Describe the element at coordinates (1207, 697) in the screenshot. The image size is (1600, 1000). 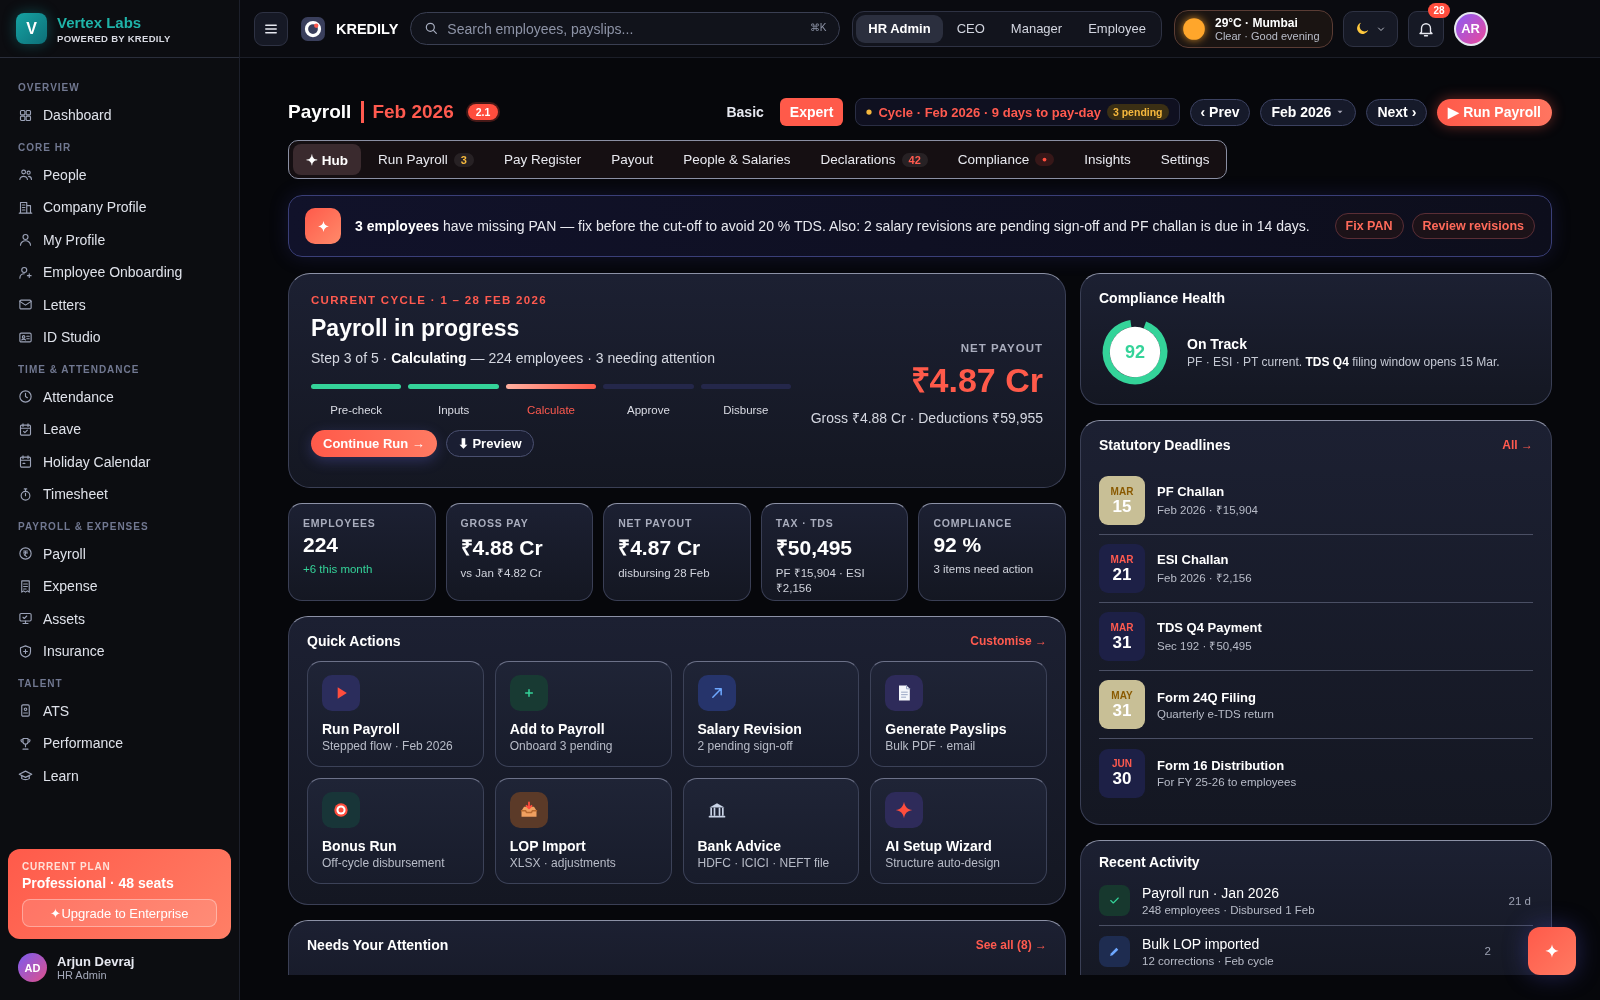
I see `deadline-title: Form 24Q Filing` at that location.